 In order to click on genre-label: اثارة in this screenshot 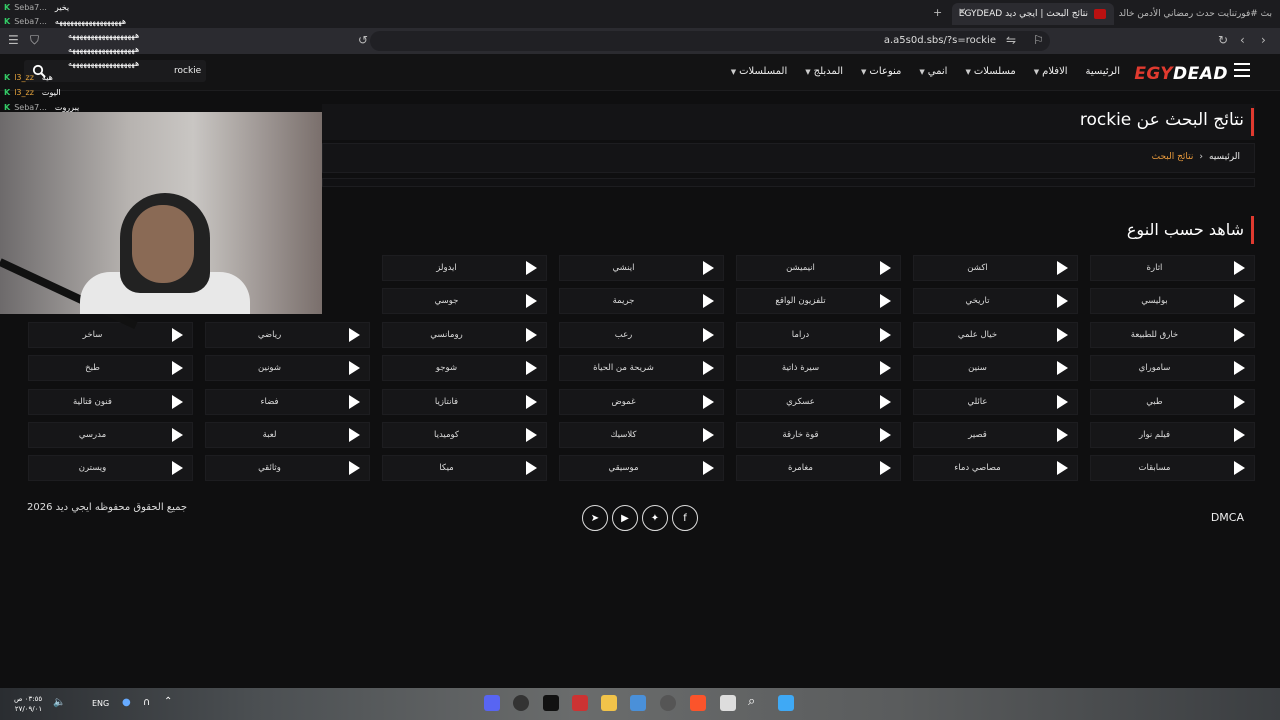, I will do `click(1154, 268)`.